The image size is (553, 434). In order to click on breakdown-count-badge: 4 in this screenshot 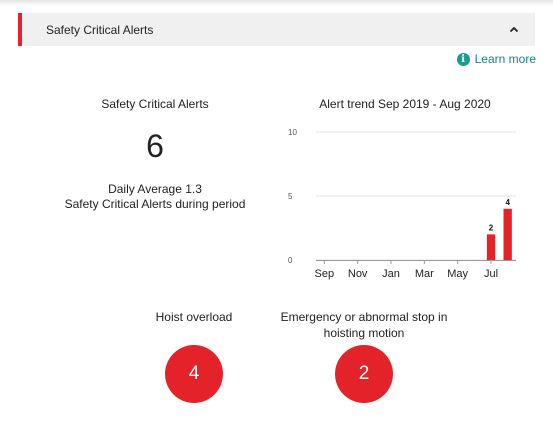, I will do `click(194, 374)`.